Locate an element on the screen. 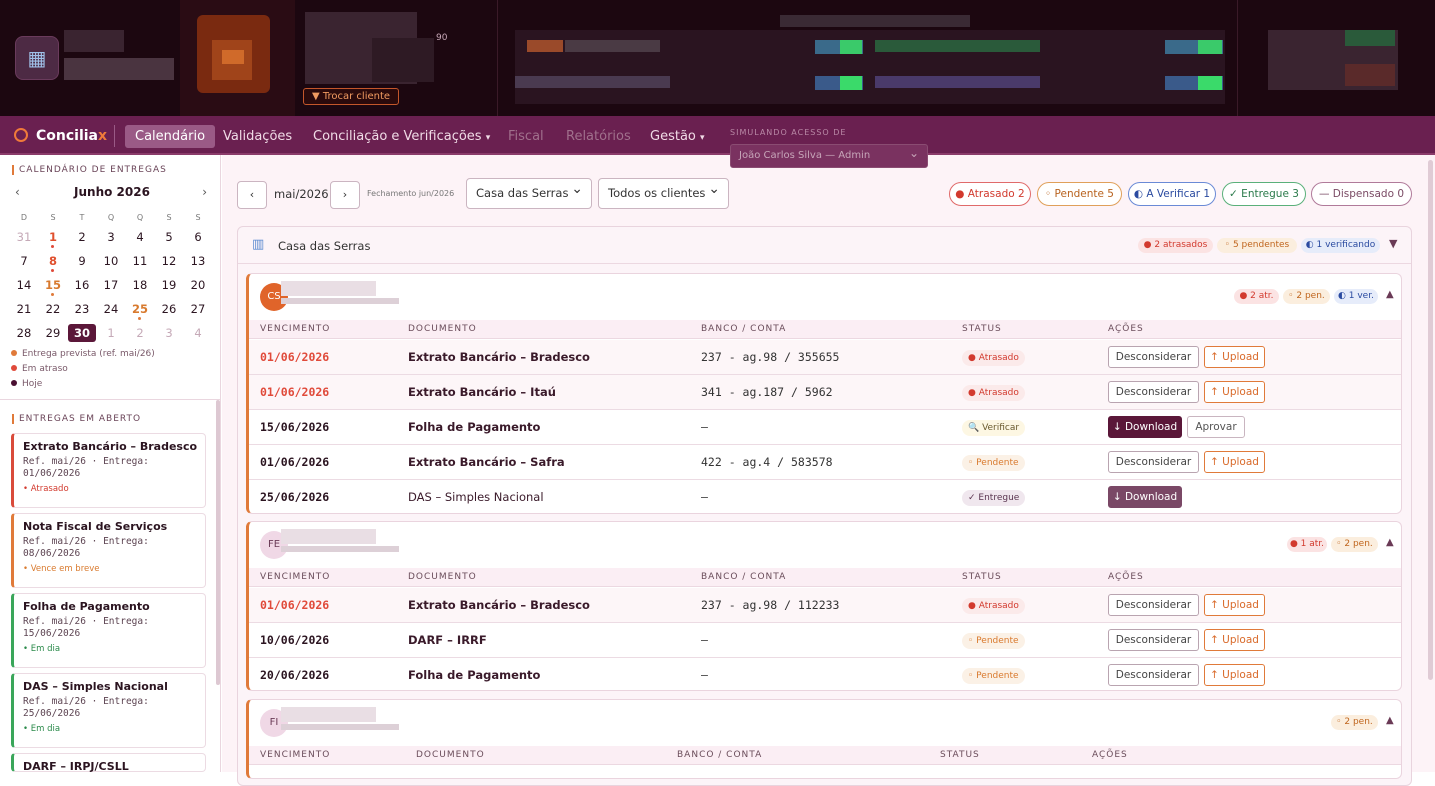 The height and width of the screenshot is (786, 1435). main-scrollbar is located at coordinates (1430, 420).